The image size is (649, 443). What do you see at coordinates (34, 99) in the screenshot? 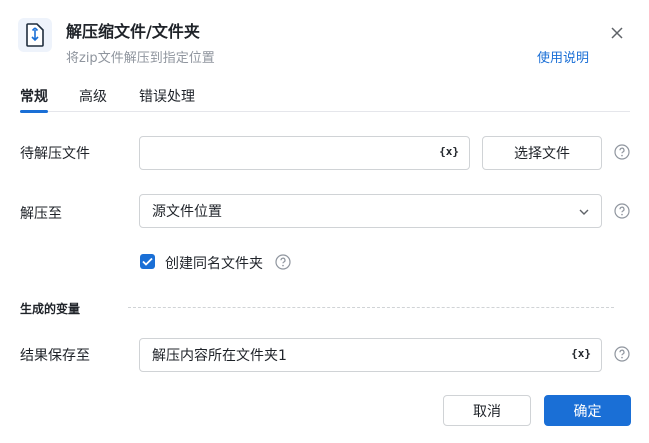
I see `tab-general: 常规` at bounding box center [34, 99].